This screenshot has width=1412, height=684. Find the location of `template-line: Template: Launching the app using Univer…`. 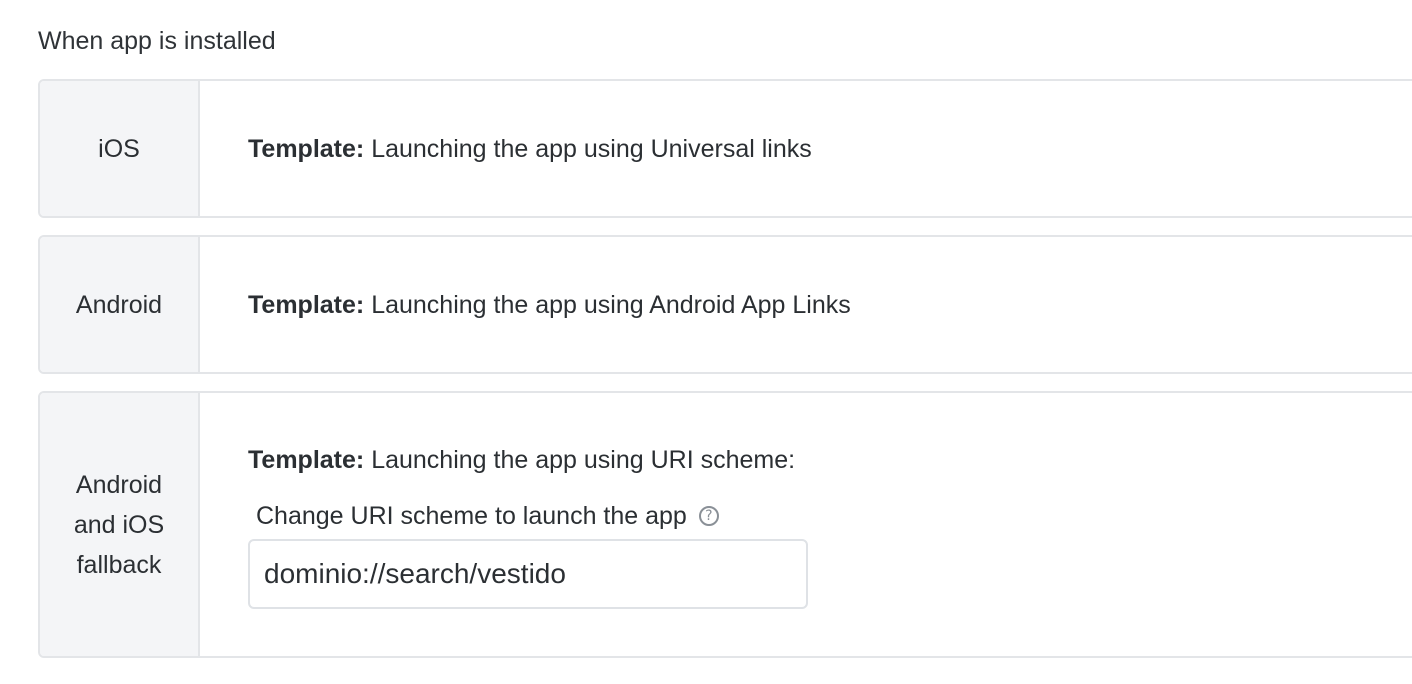

template-line: Template: Launching the app using Univer… is located at coordinates (830, 149).